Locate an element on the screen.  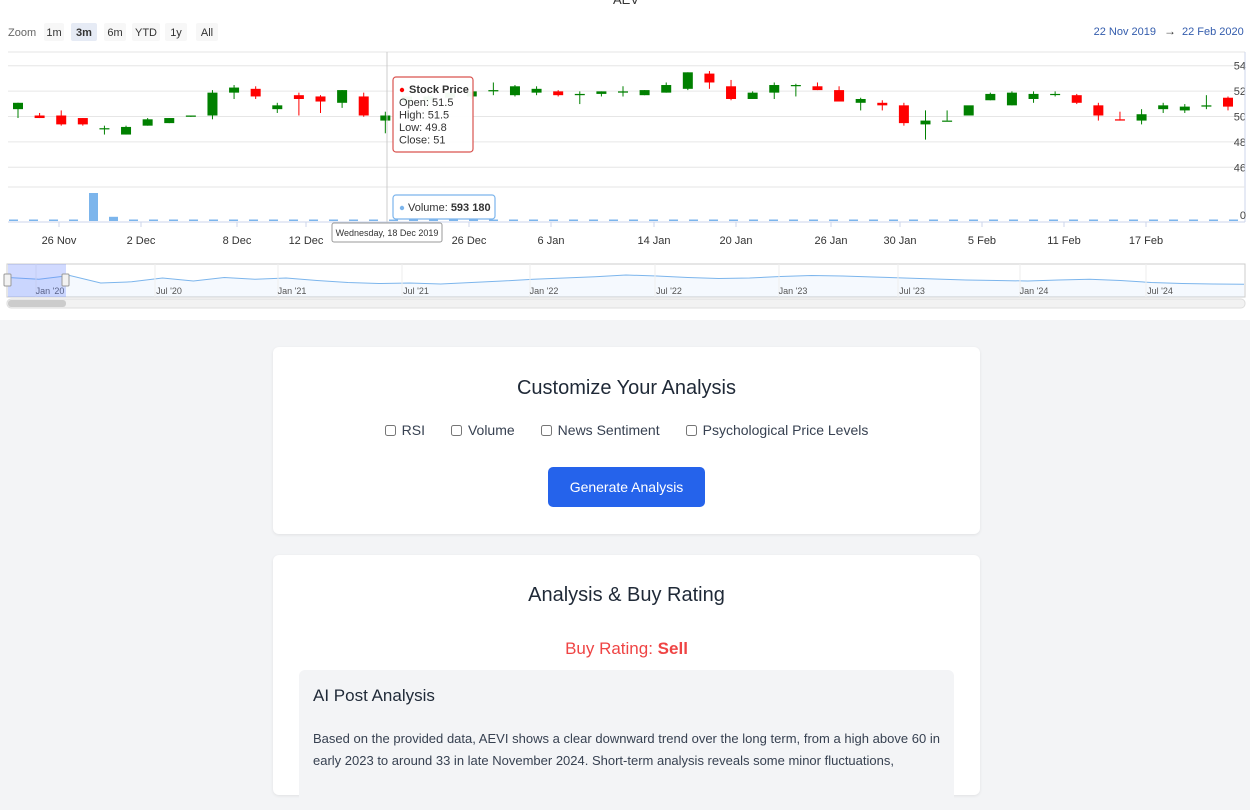
zoom-button-6m: 6m is located at coordinates (115, 32).